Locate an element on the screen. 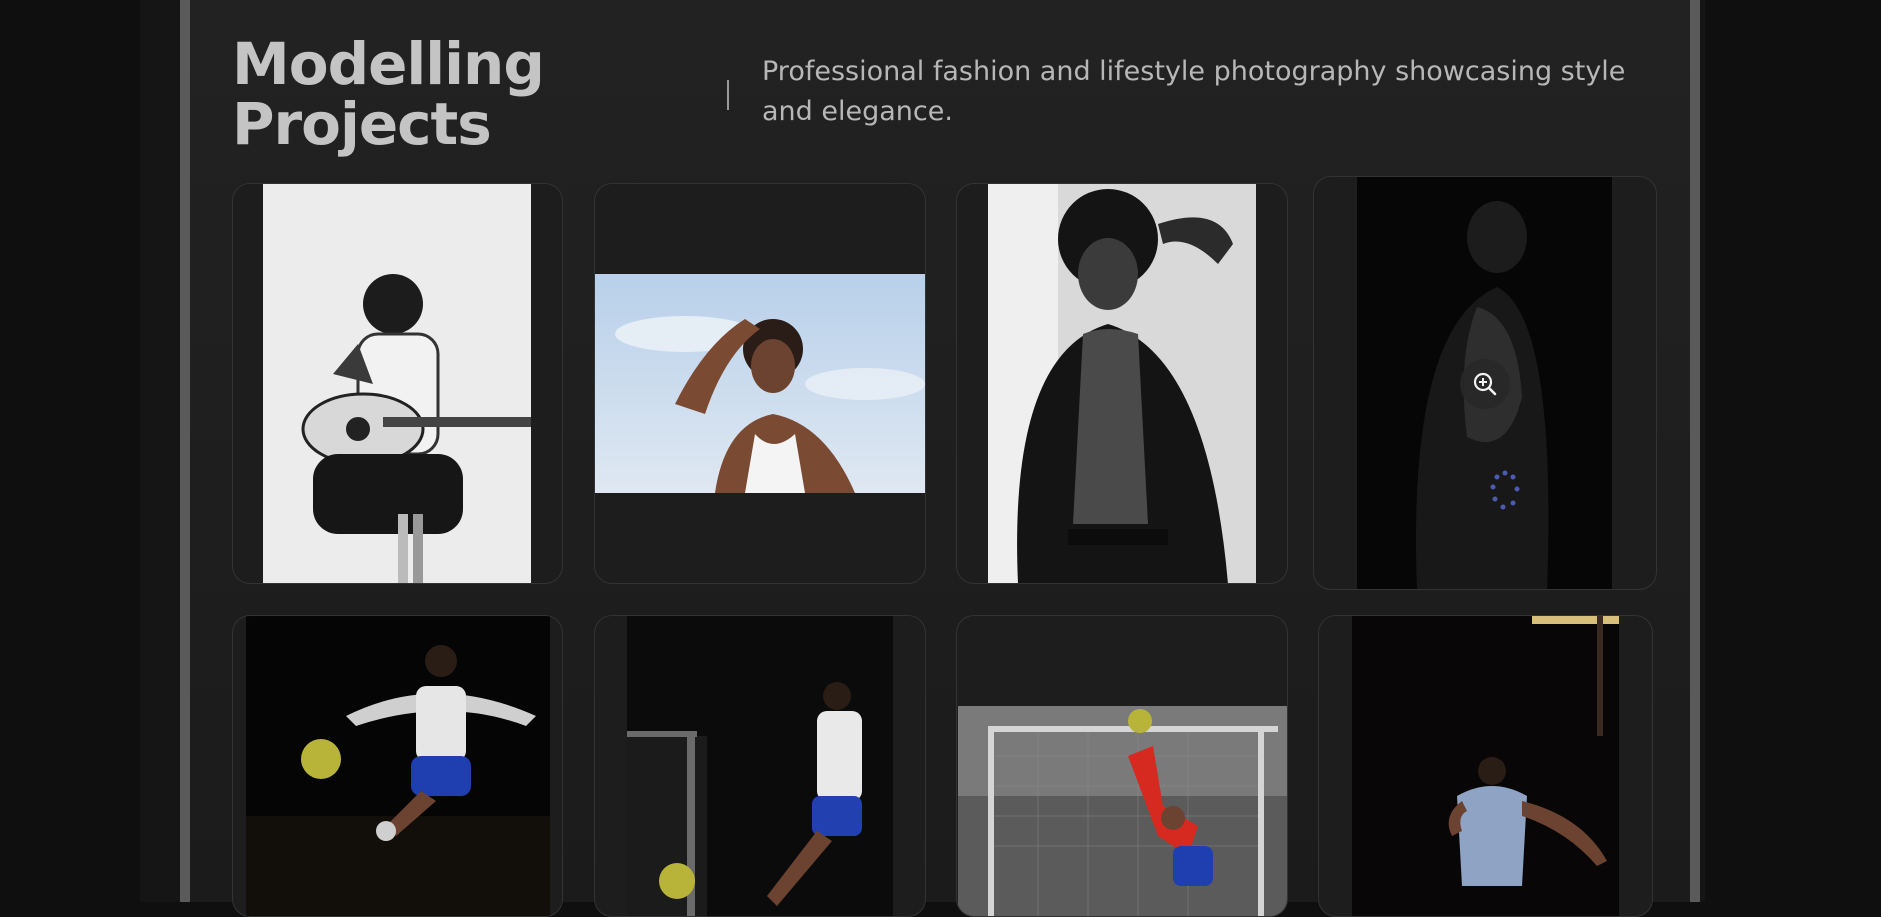  photo-footballer-goal is located at coordinates (760, 766).